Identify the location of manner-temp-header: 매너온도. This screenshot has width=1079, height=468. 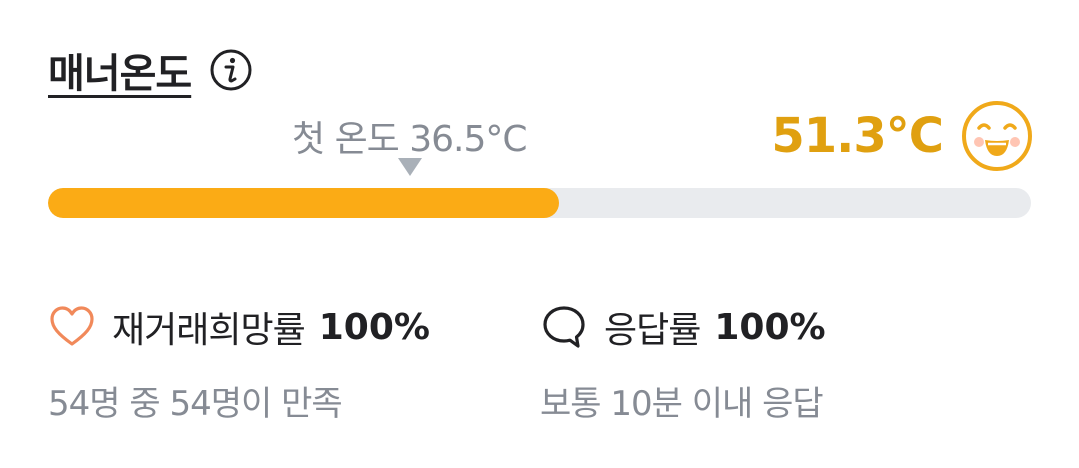
(150, 70).